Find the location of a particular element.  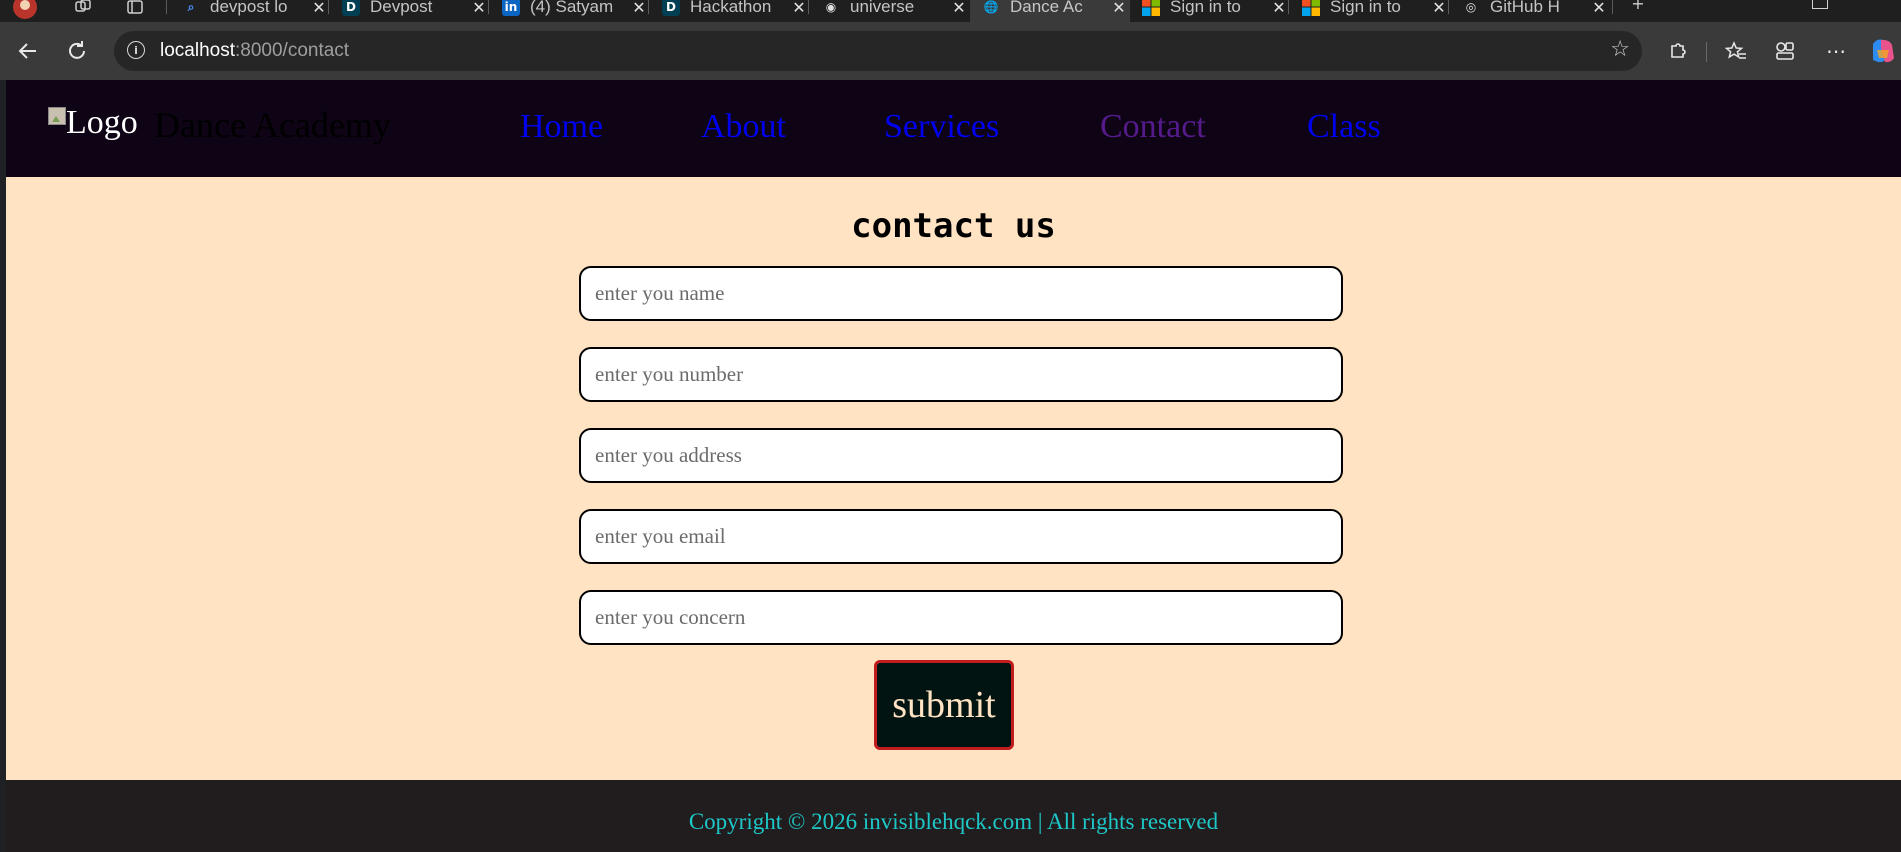

tab-actions-icon is located at coordinates (135, 10).